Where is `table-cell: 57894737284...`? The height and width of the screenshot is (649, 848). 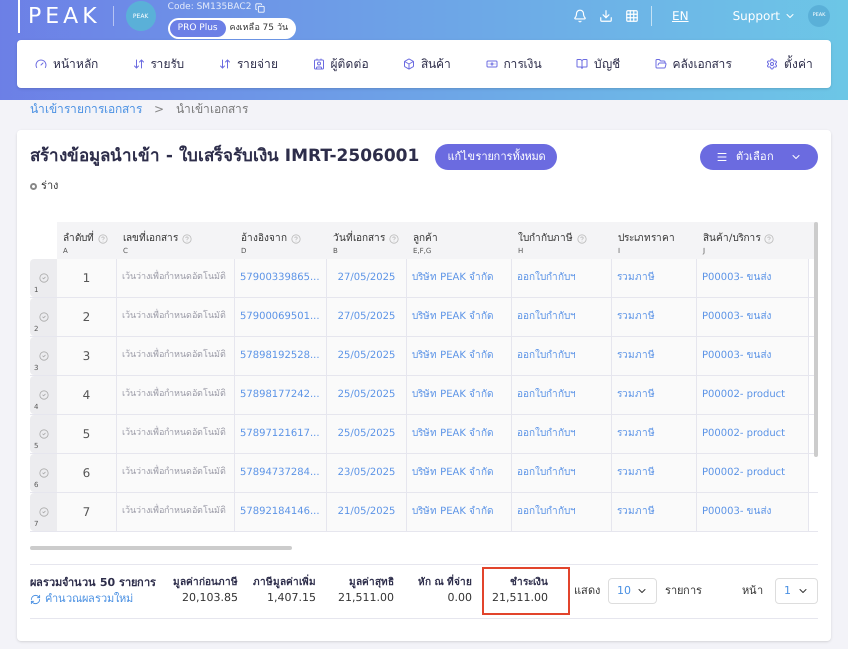 table-cell: 57894737284... is located at coordinates (281, 473).